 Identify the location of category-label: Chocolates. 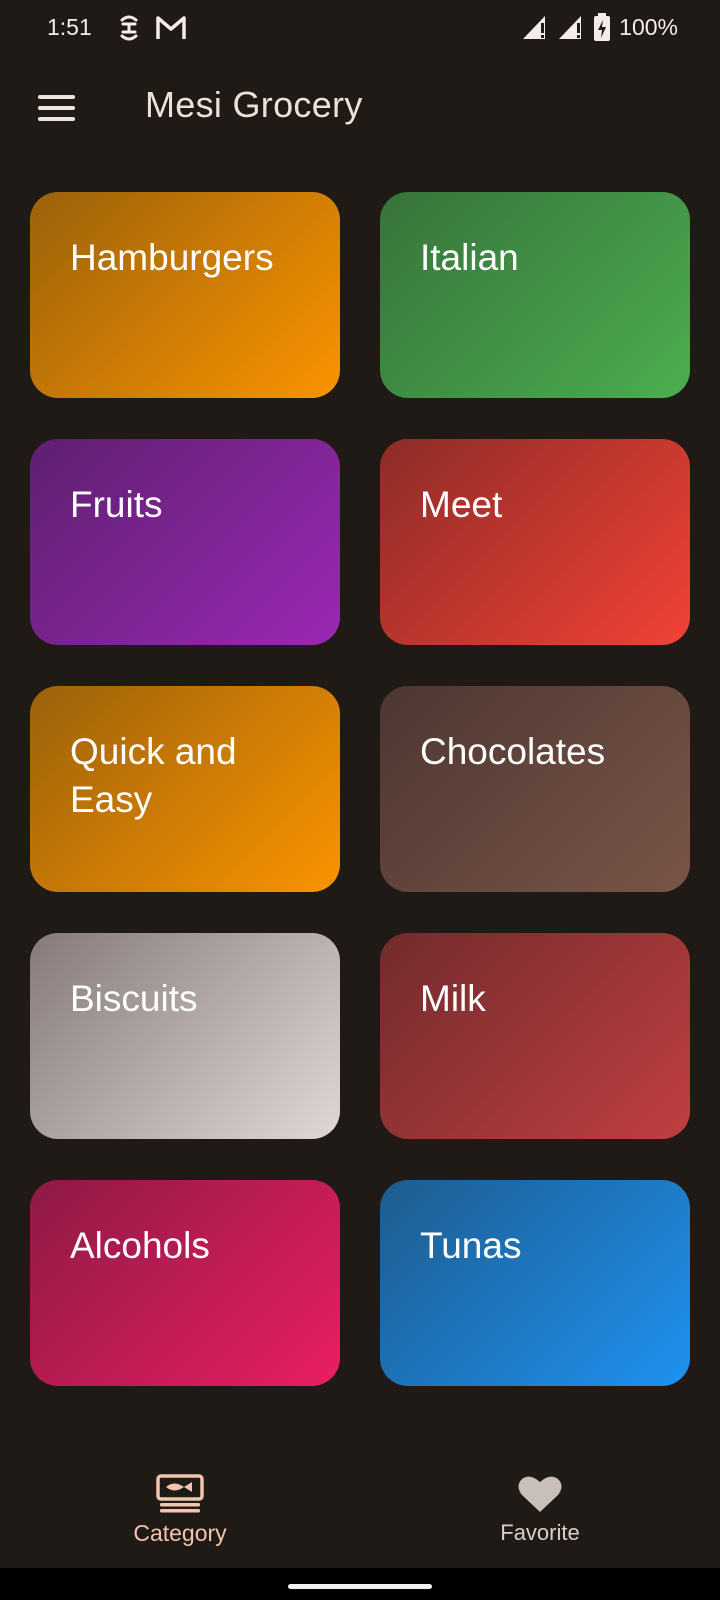
(513, 751).